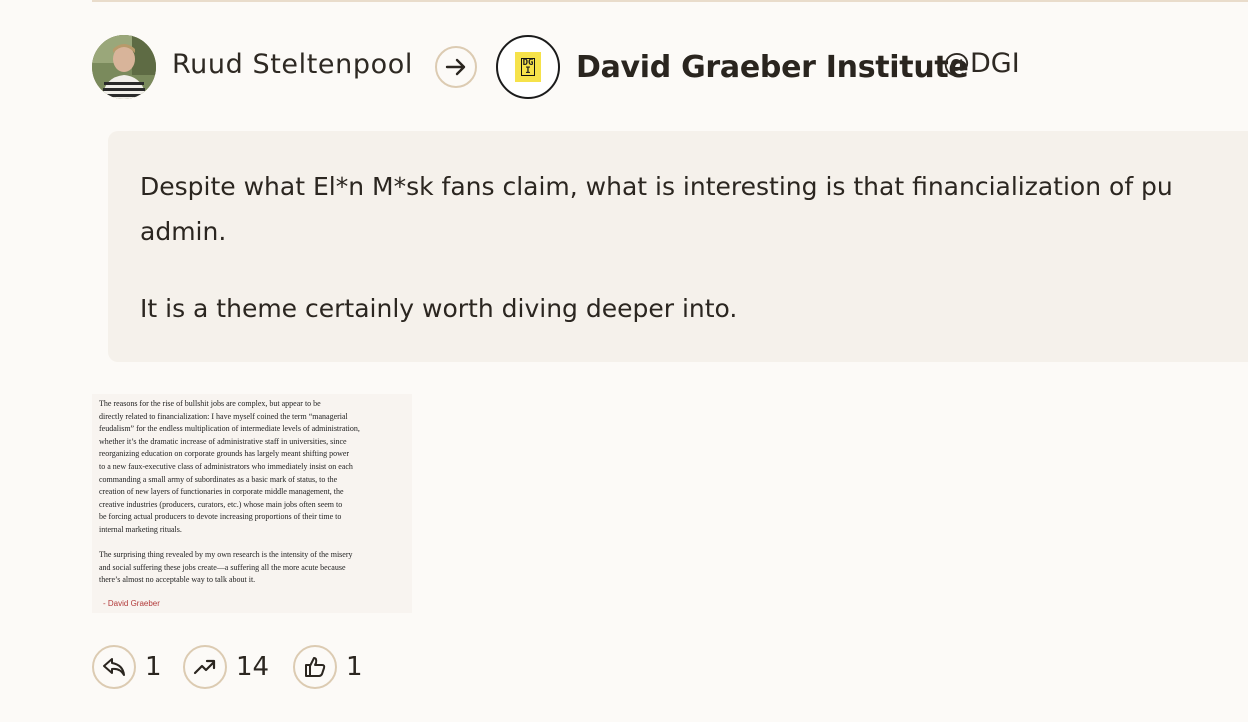  I want to click on repost-arrow-icon, so click(456, 67).